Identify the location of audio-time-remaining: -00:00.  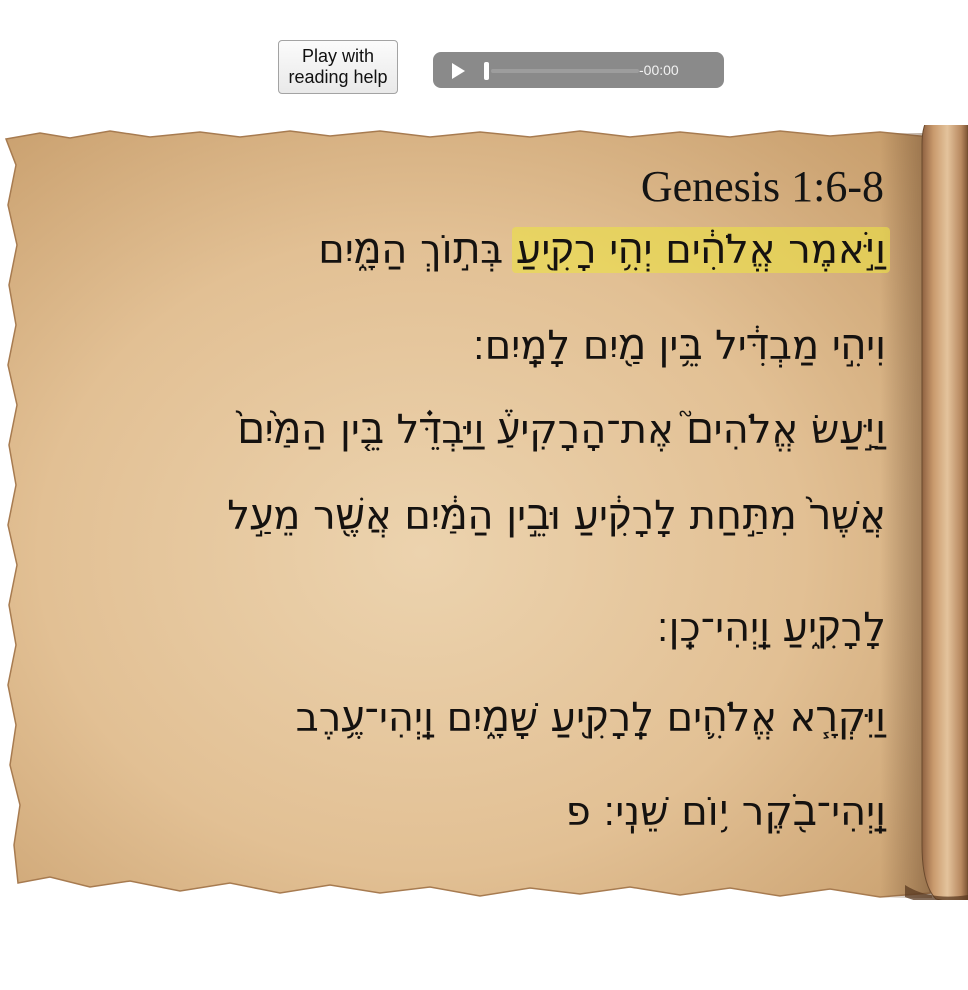
(659, 70).